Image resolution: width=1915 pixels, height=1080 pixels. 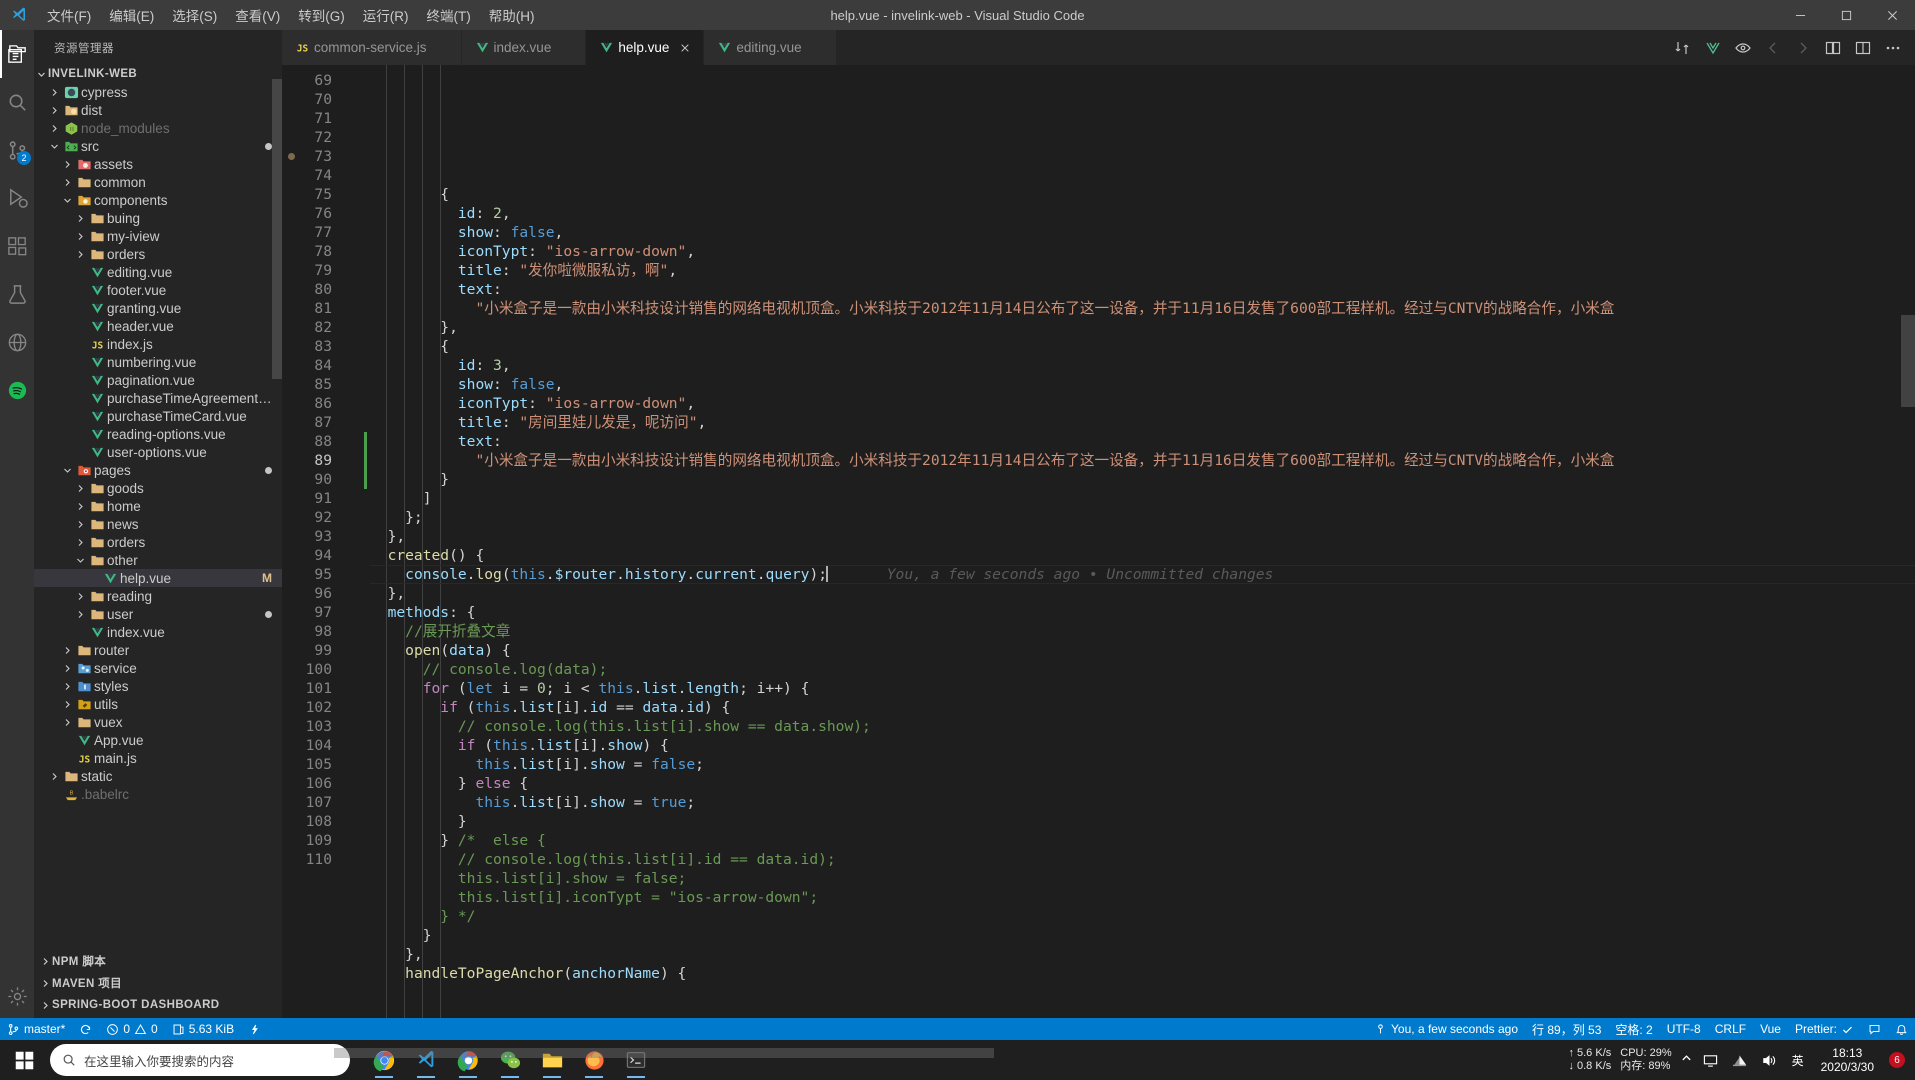 What do you see at coordinates (510, 1060) in the screenshot?
I see `taskbar-wechat` at bounding box center [510, 1060].